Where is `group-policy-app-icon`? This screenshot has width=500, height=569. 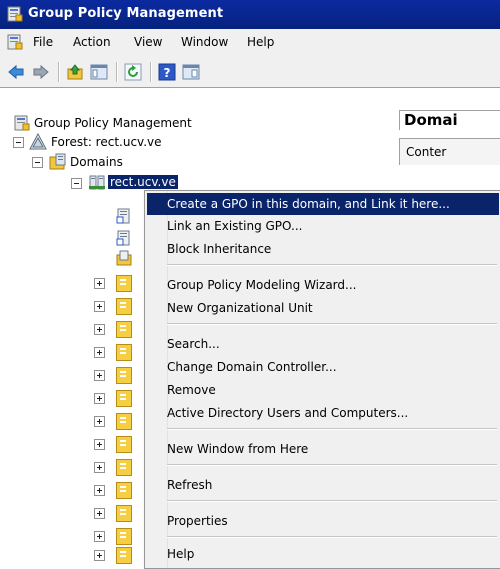 group-policy-app-icon is located at coordinates (15, 14).